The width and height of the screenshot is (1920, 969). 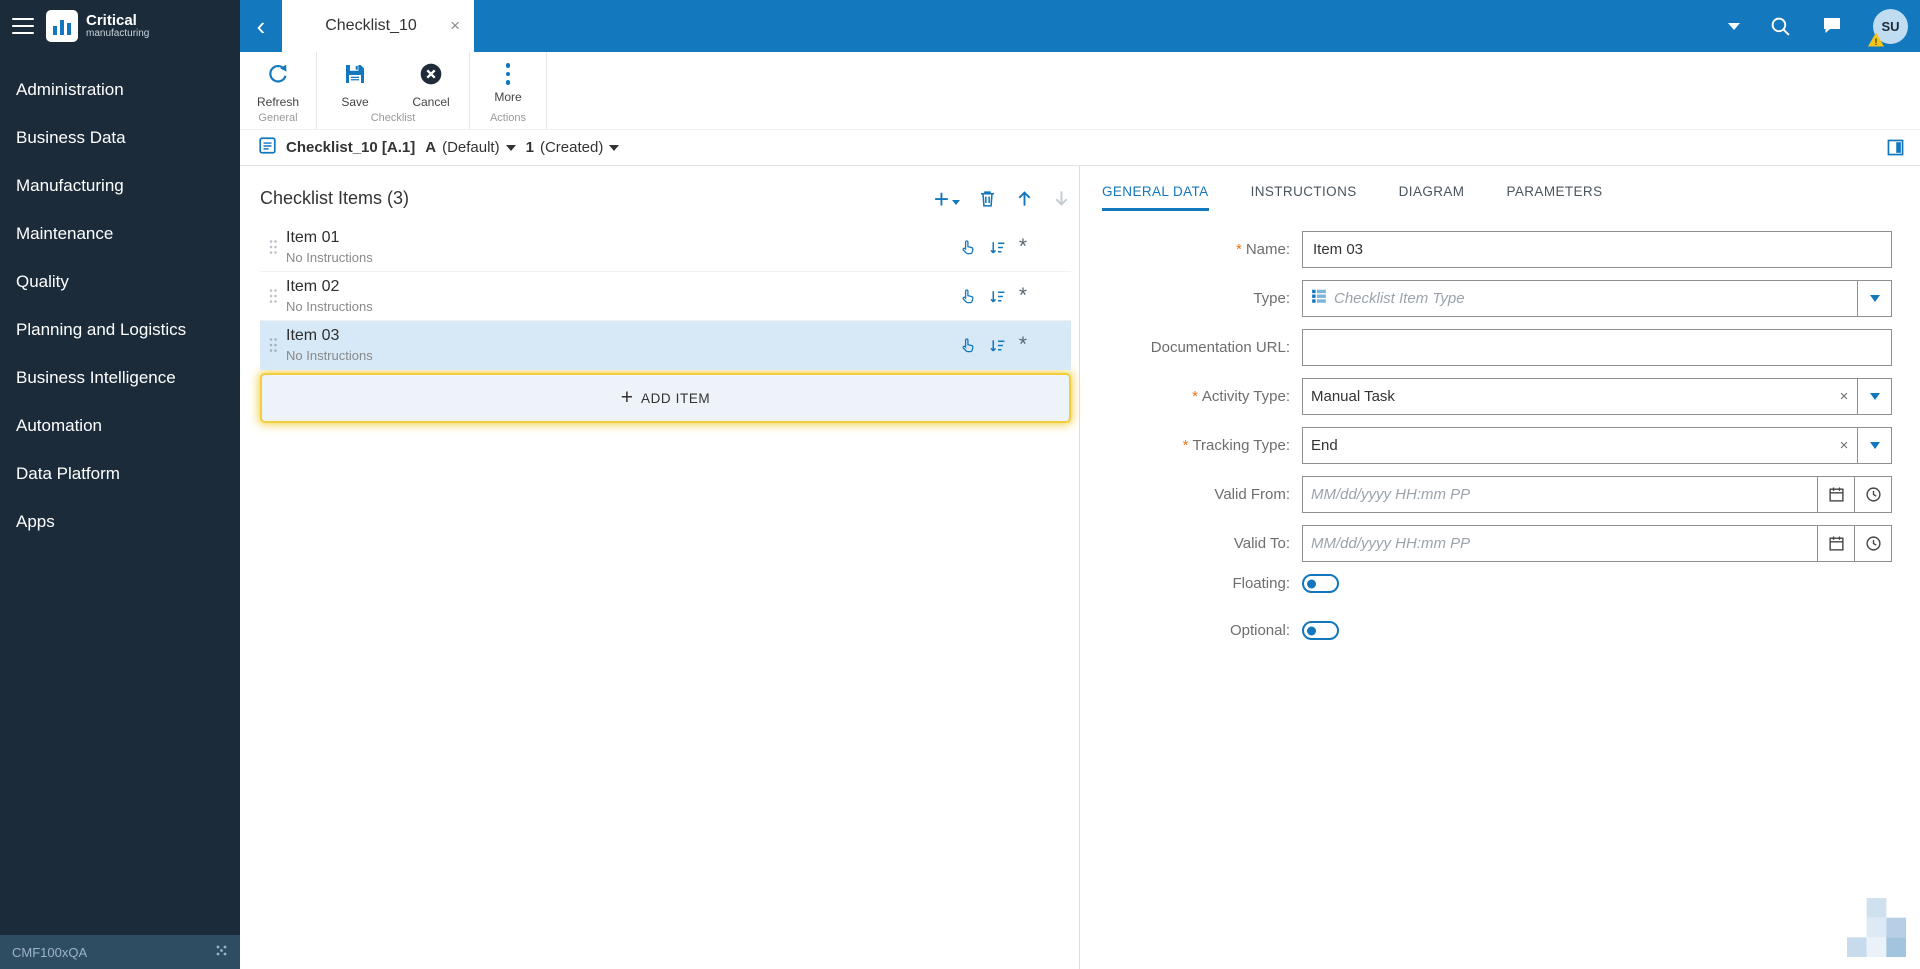 What do you see at coordinates (573, 147) in the screenshot?
I see `state-selector: 1 (Created)` at bounding box center [573, 147].